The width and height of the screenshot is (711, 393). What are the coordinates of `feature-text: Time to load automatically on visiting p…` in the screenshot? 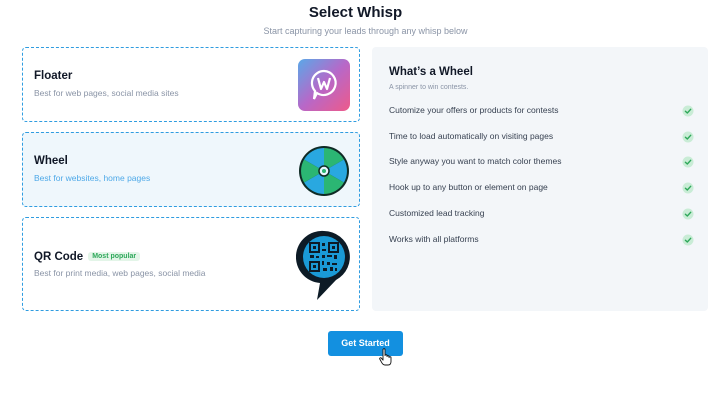 It's located at (471, 136).